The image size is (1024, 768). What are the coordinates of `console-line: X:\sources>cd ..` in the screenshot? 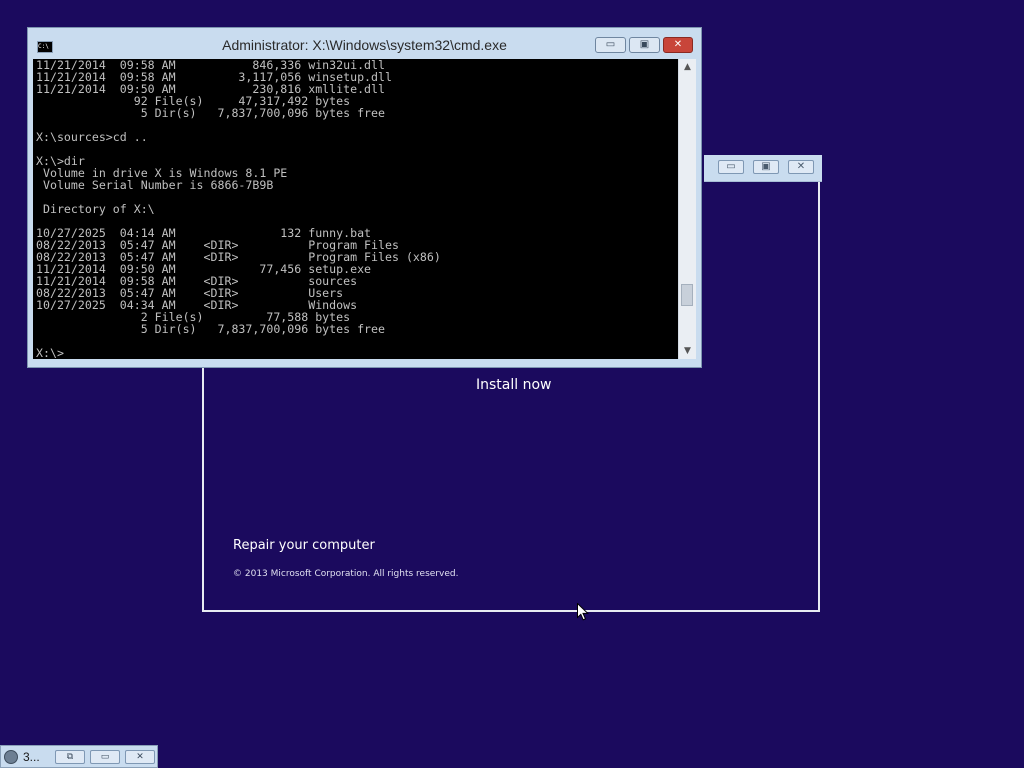 It's located at (92, 137).